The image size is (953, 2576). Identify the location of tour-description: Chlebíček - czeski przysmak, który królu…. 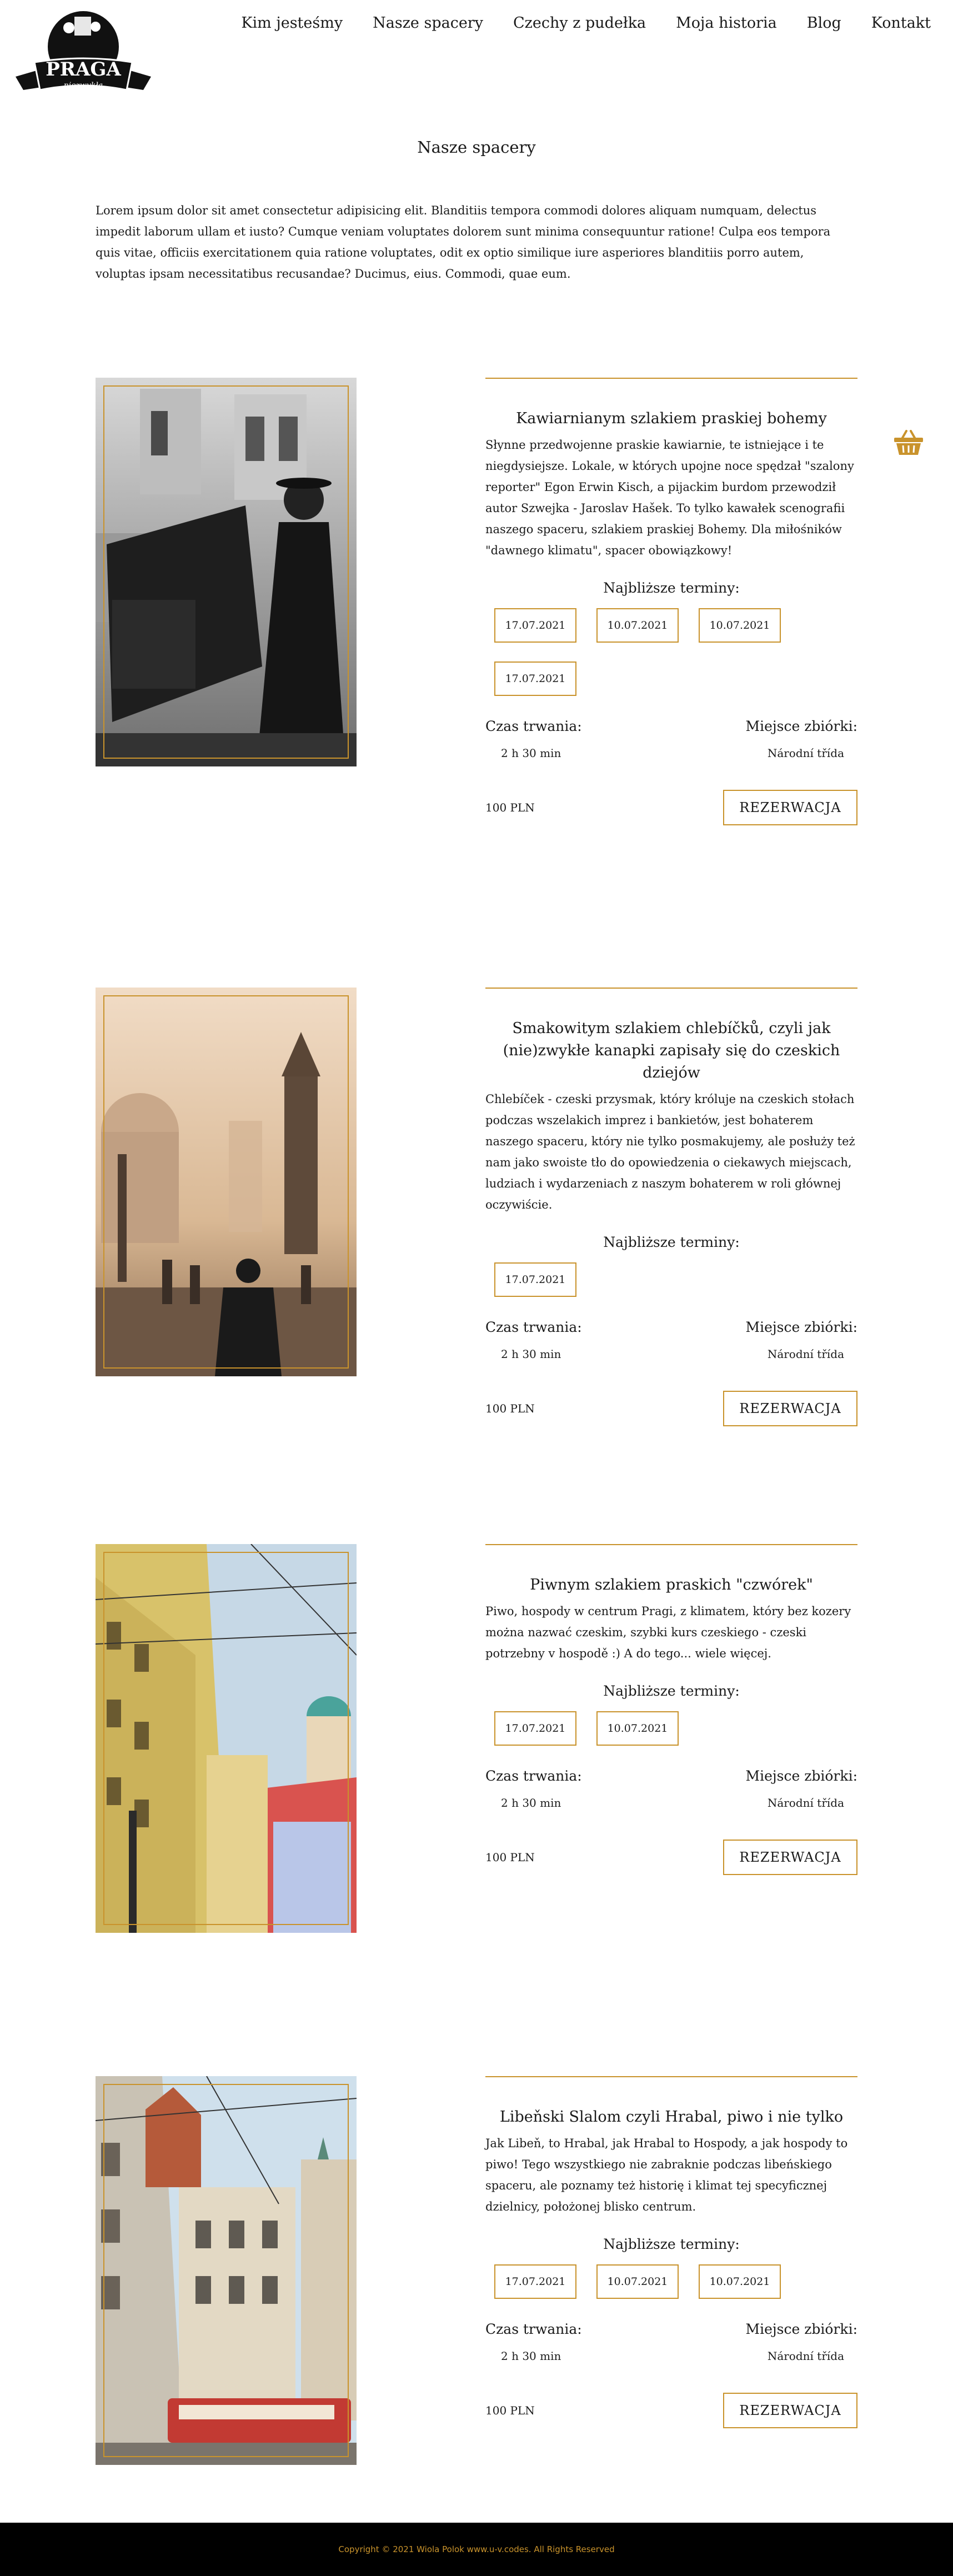
(670, 1152).